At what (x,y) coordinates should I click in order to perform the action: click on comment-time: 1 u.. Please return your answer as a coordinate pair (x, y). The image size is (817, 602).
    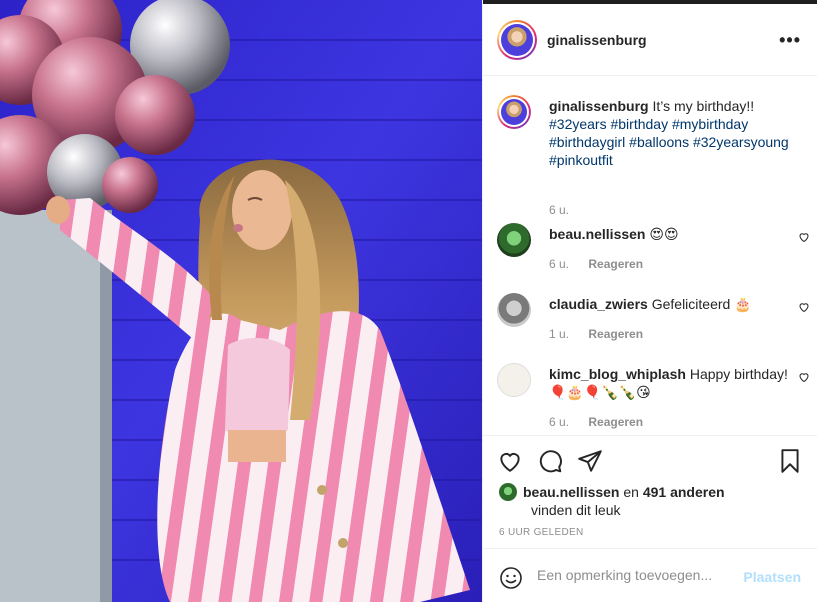
    Looking at the image, I should click on (559, 334).